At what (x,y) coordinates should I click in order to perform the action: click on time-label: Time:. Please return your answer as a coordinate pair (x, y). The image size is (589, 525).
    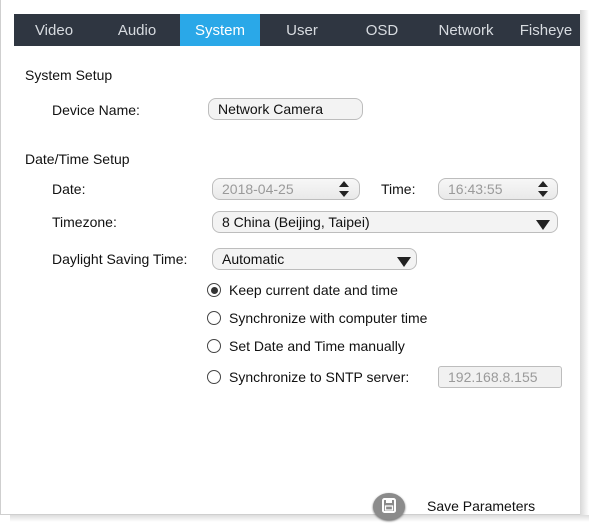
    Looking at the image, I should click on (398, 189).